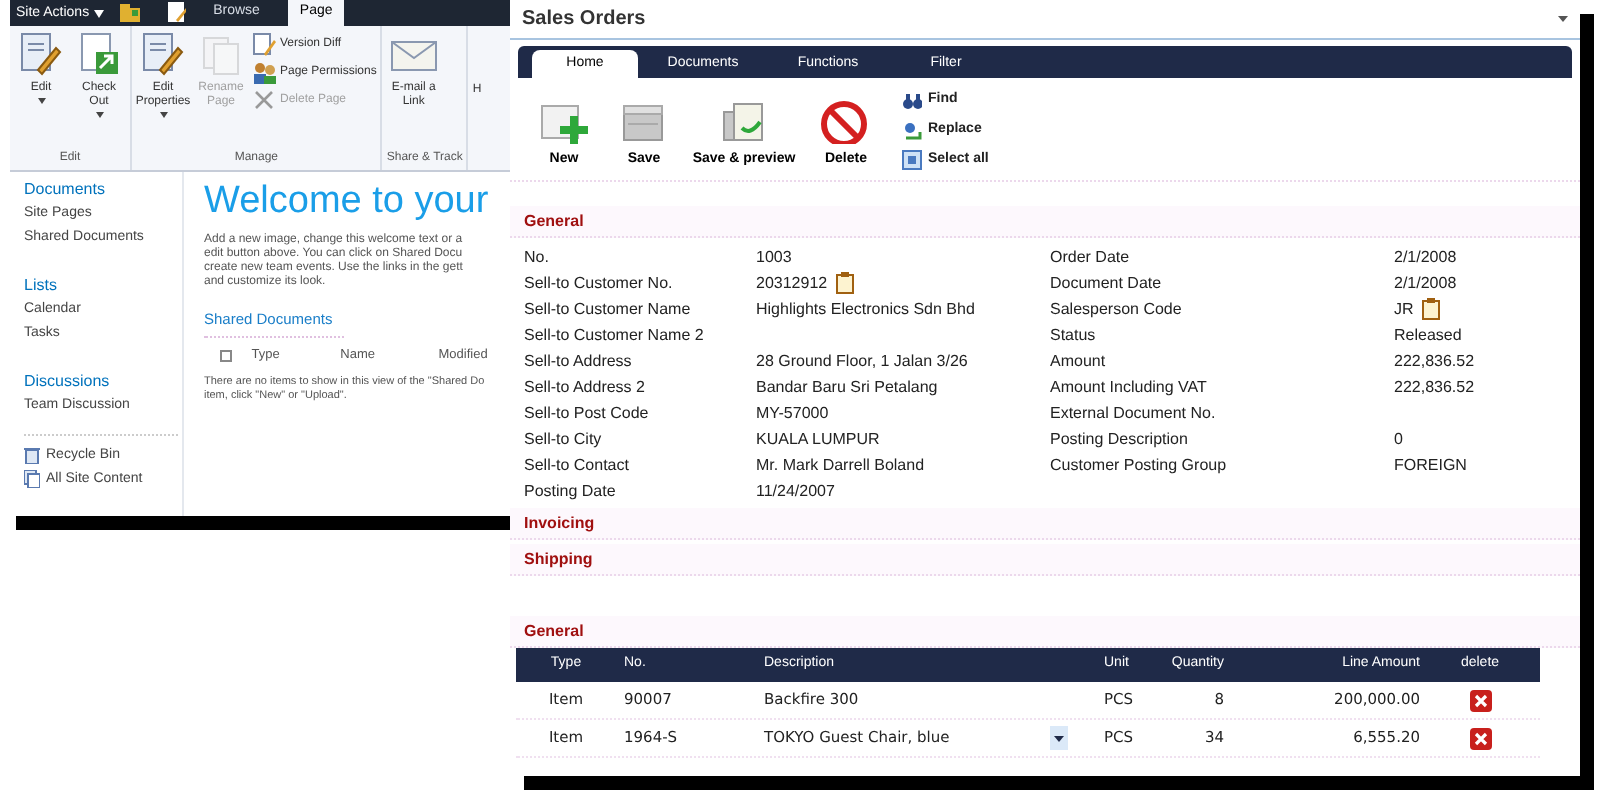  I want to click on field-value: 1003, so click(774, 257).